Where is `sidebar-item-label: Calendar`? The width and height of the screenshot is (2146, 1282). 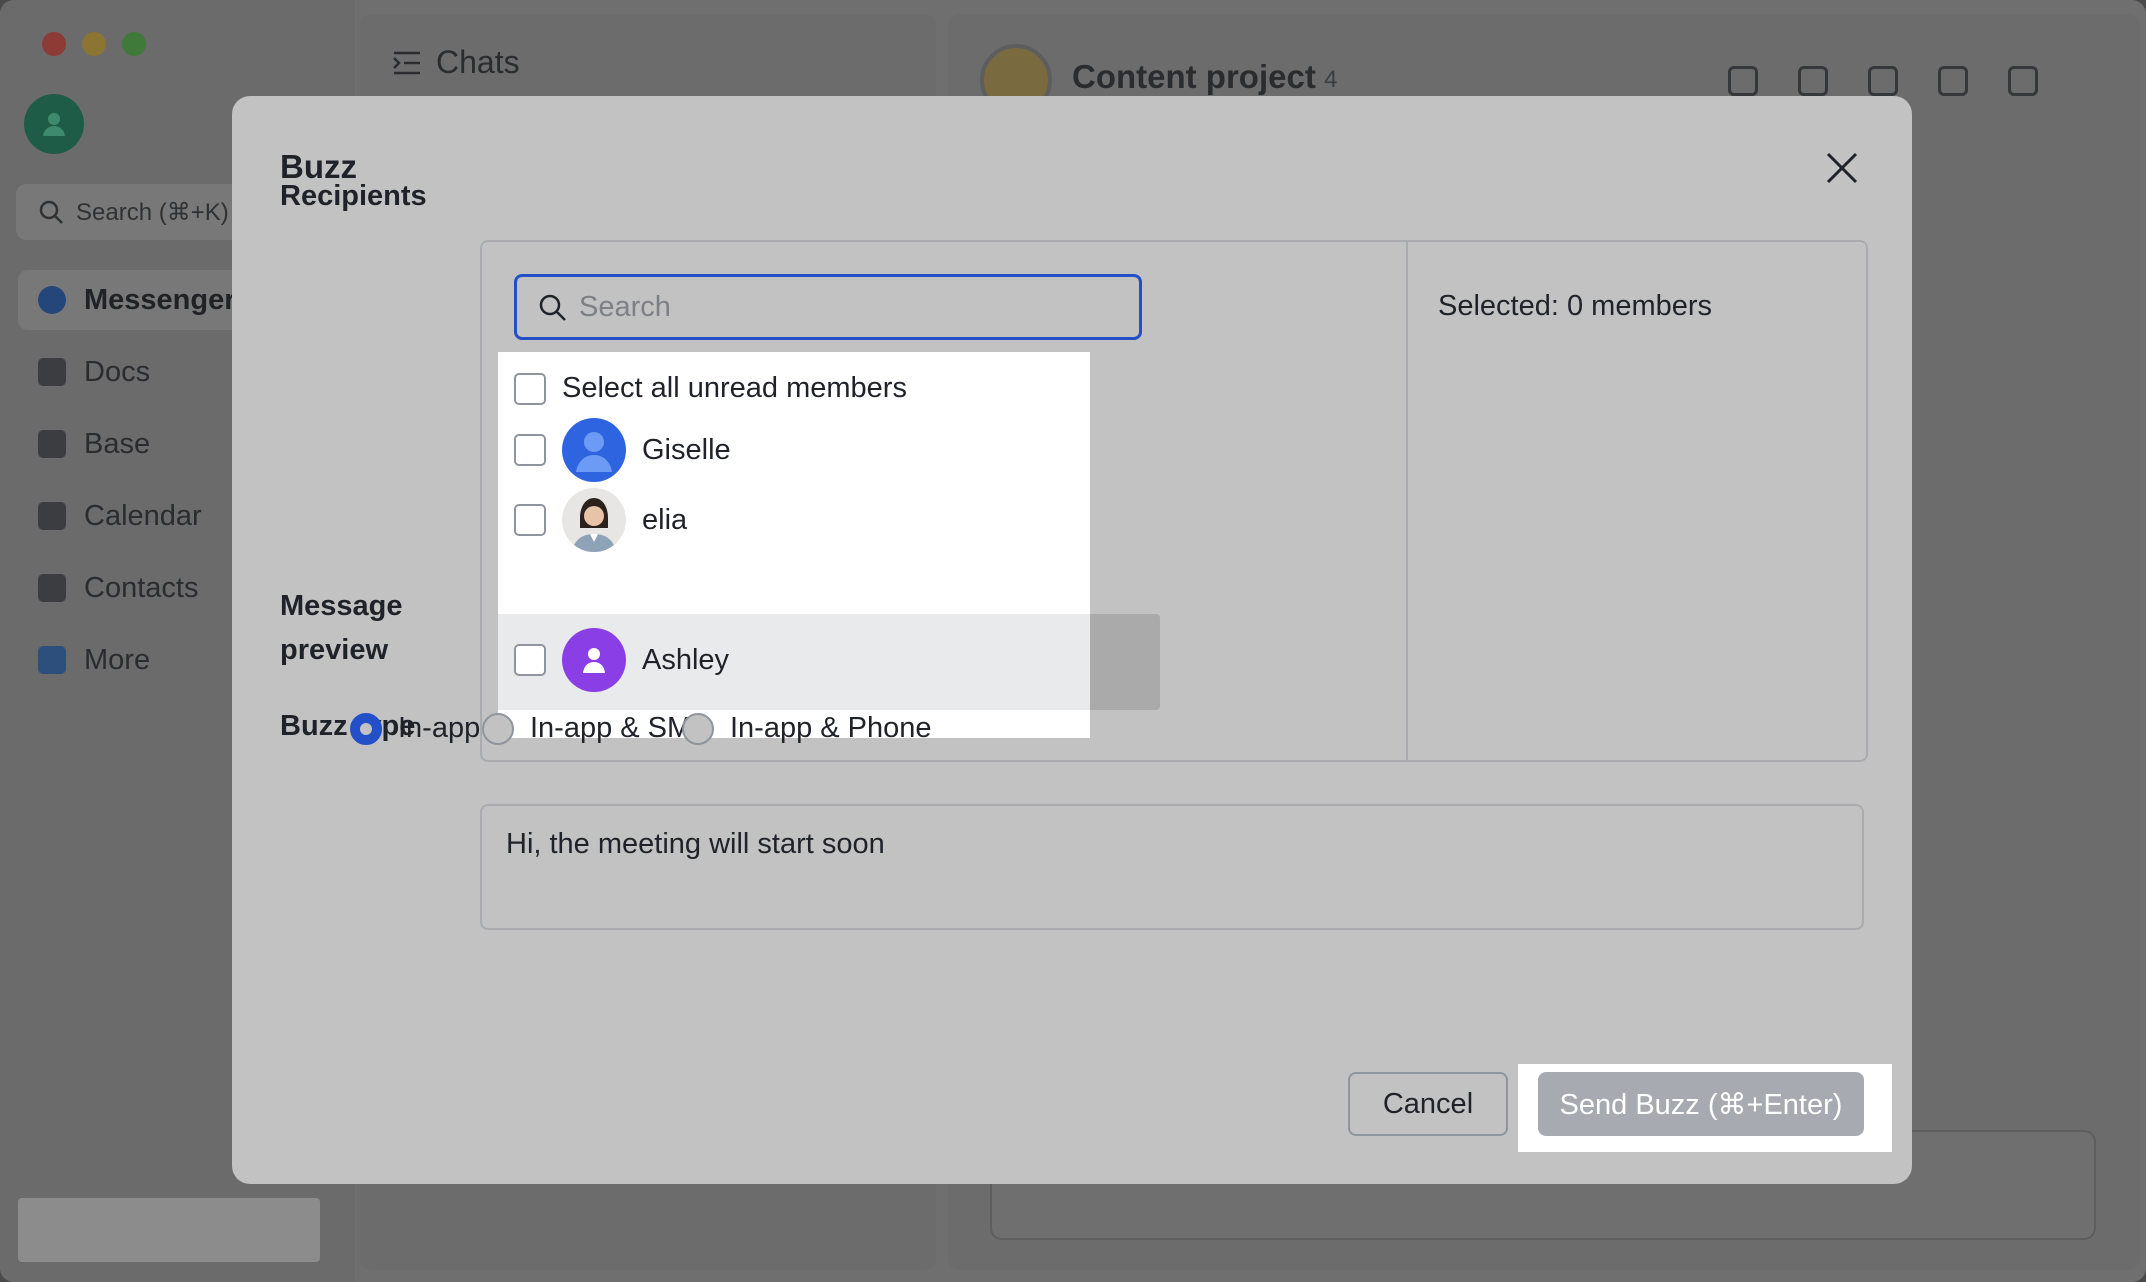
sidebar-item-label: Calendar is located at coordinates (143, 515).